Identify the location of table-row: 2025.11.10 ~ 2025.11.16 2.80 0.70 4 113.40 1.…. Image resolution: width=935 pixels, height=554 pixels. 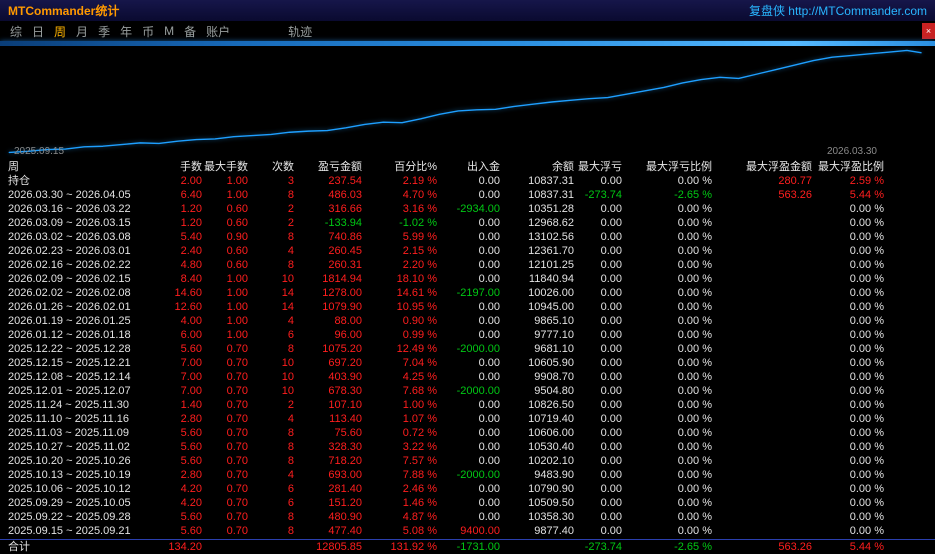
(467, 419).